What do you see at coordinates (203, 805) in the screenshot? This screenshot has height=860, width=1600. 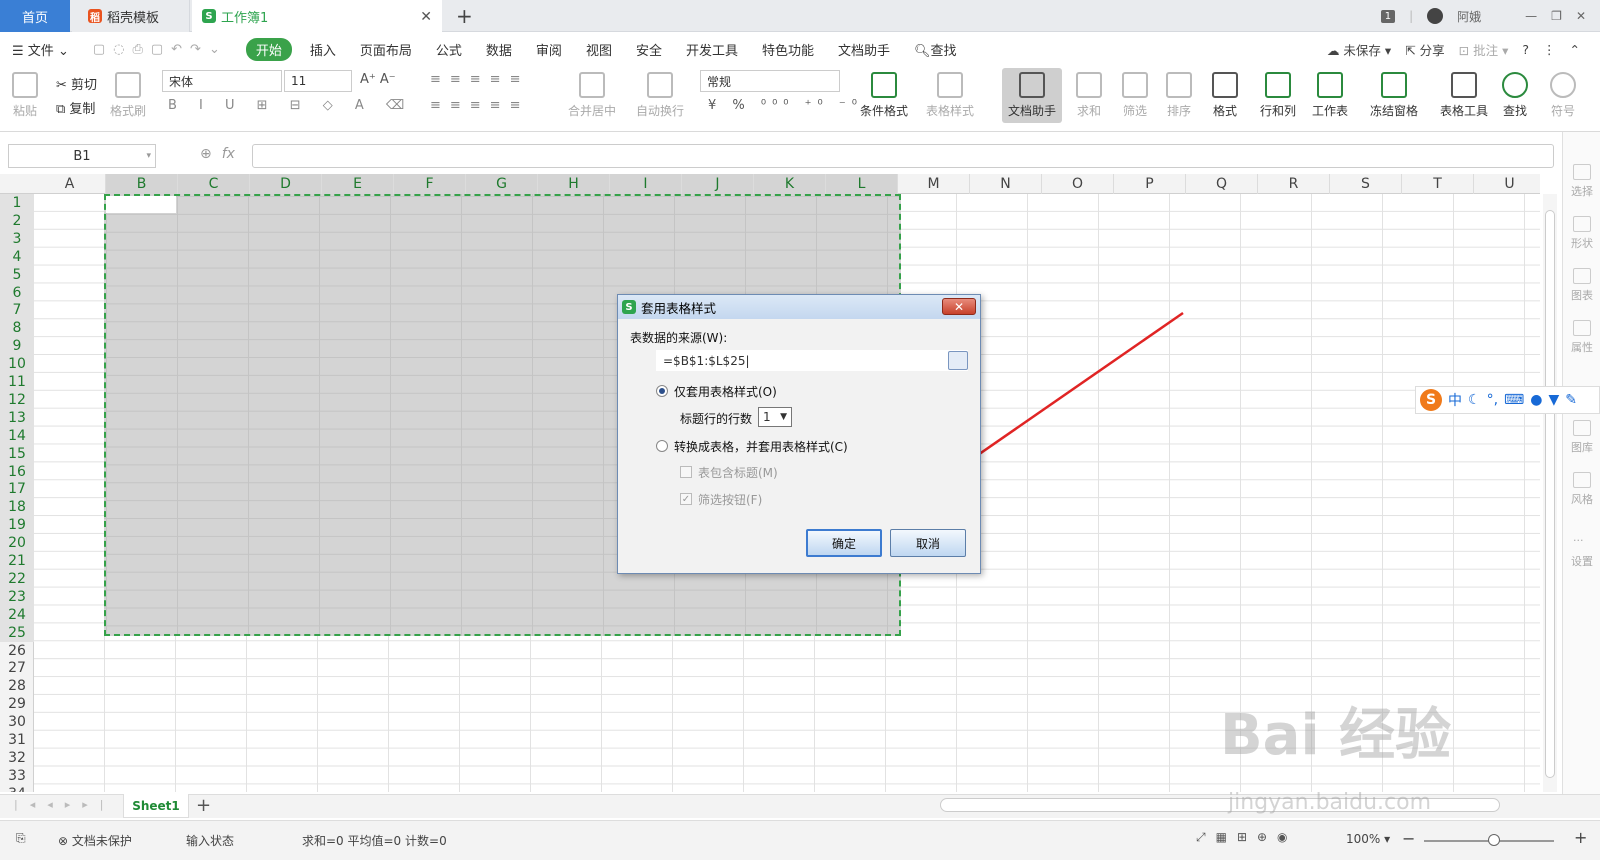 I see `add-sheet-button: +` at bounding box center [203, 805].